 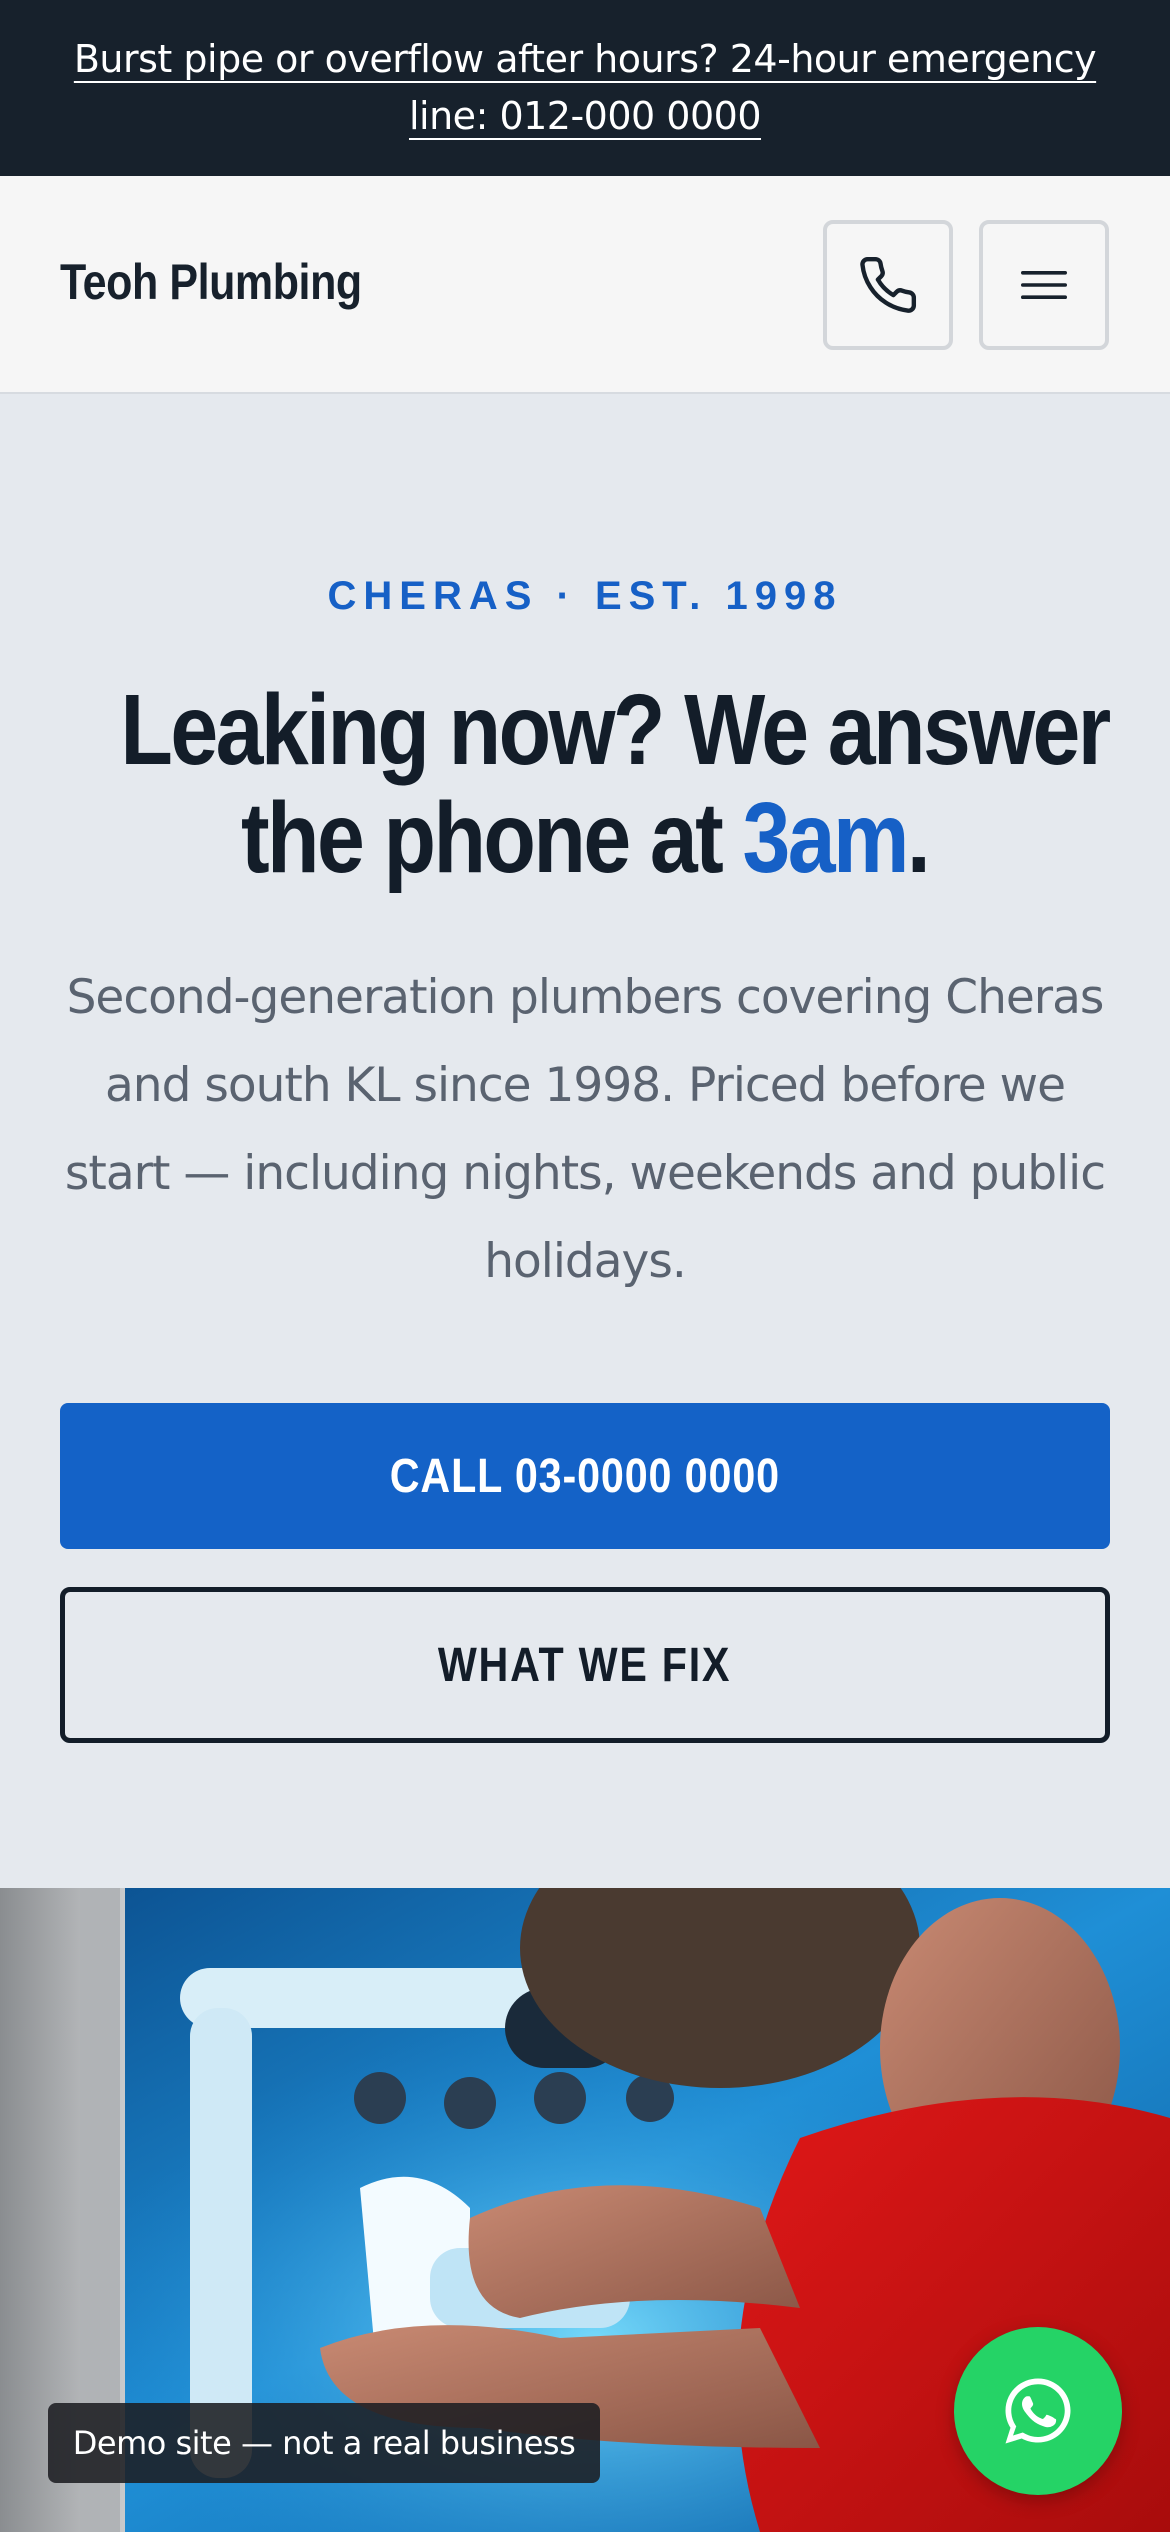 What do you see at coordinates (492, 838) in the screenshot?
I see `headline-prefix: the phone at` at bounding box center [492, 838].